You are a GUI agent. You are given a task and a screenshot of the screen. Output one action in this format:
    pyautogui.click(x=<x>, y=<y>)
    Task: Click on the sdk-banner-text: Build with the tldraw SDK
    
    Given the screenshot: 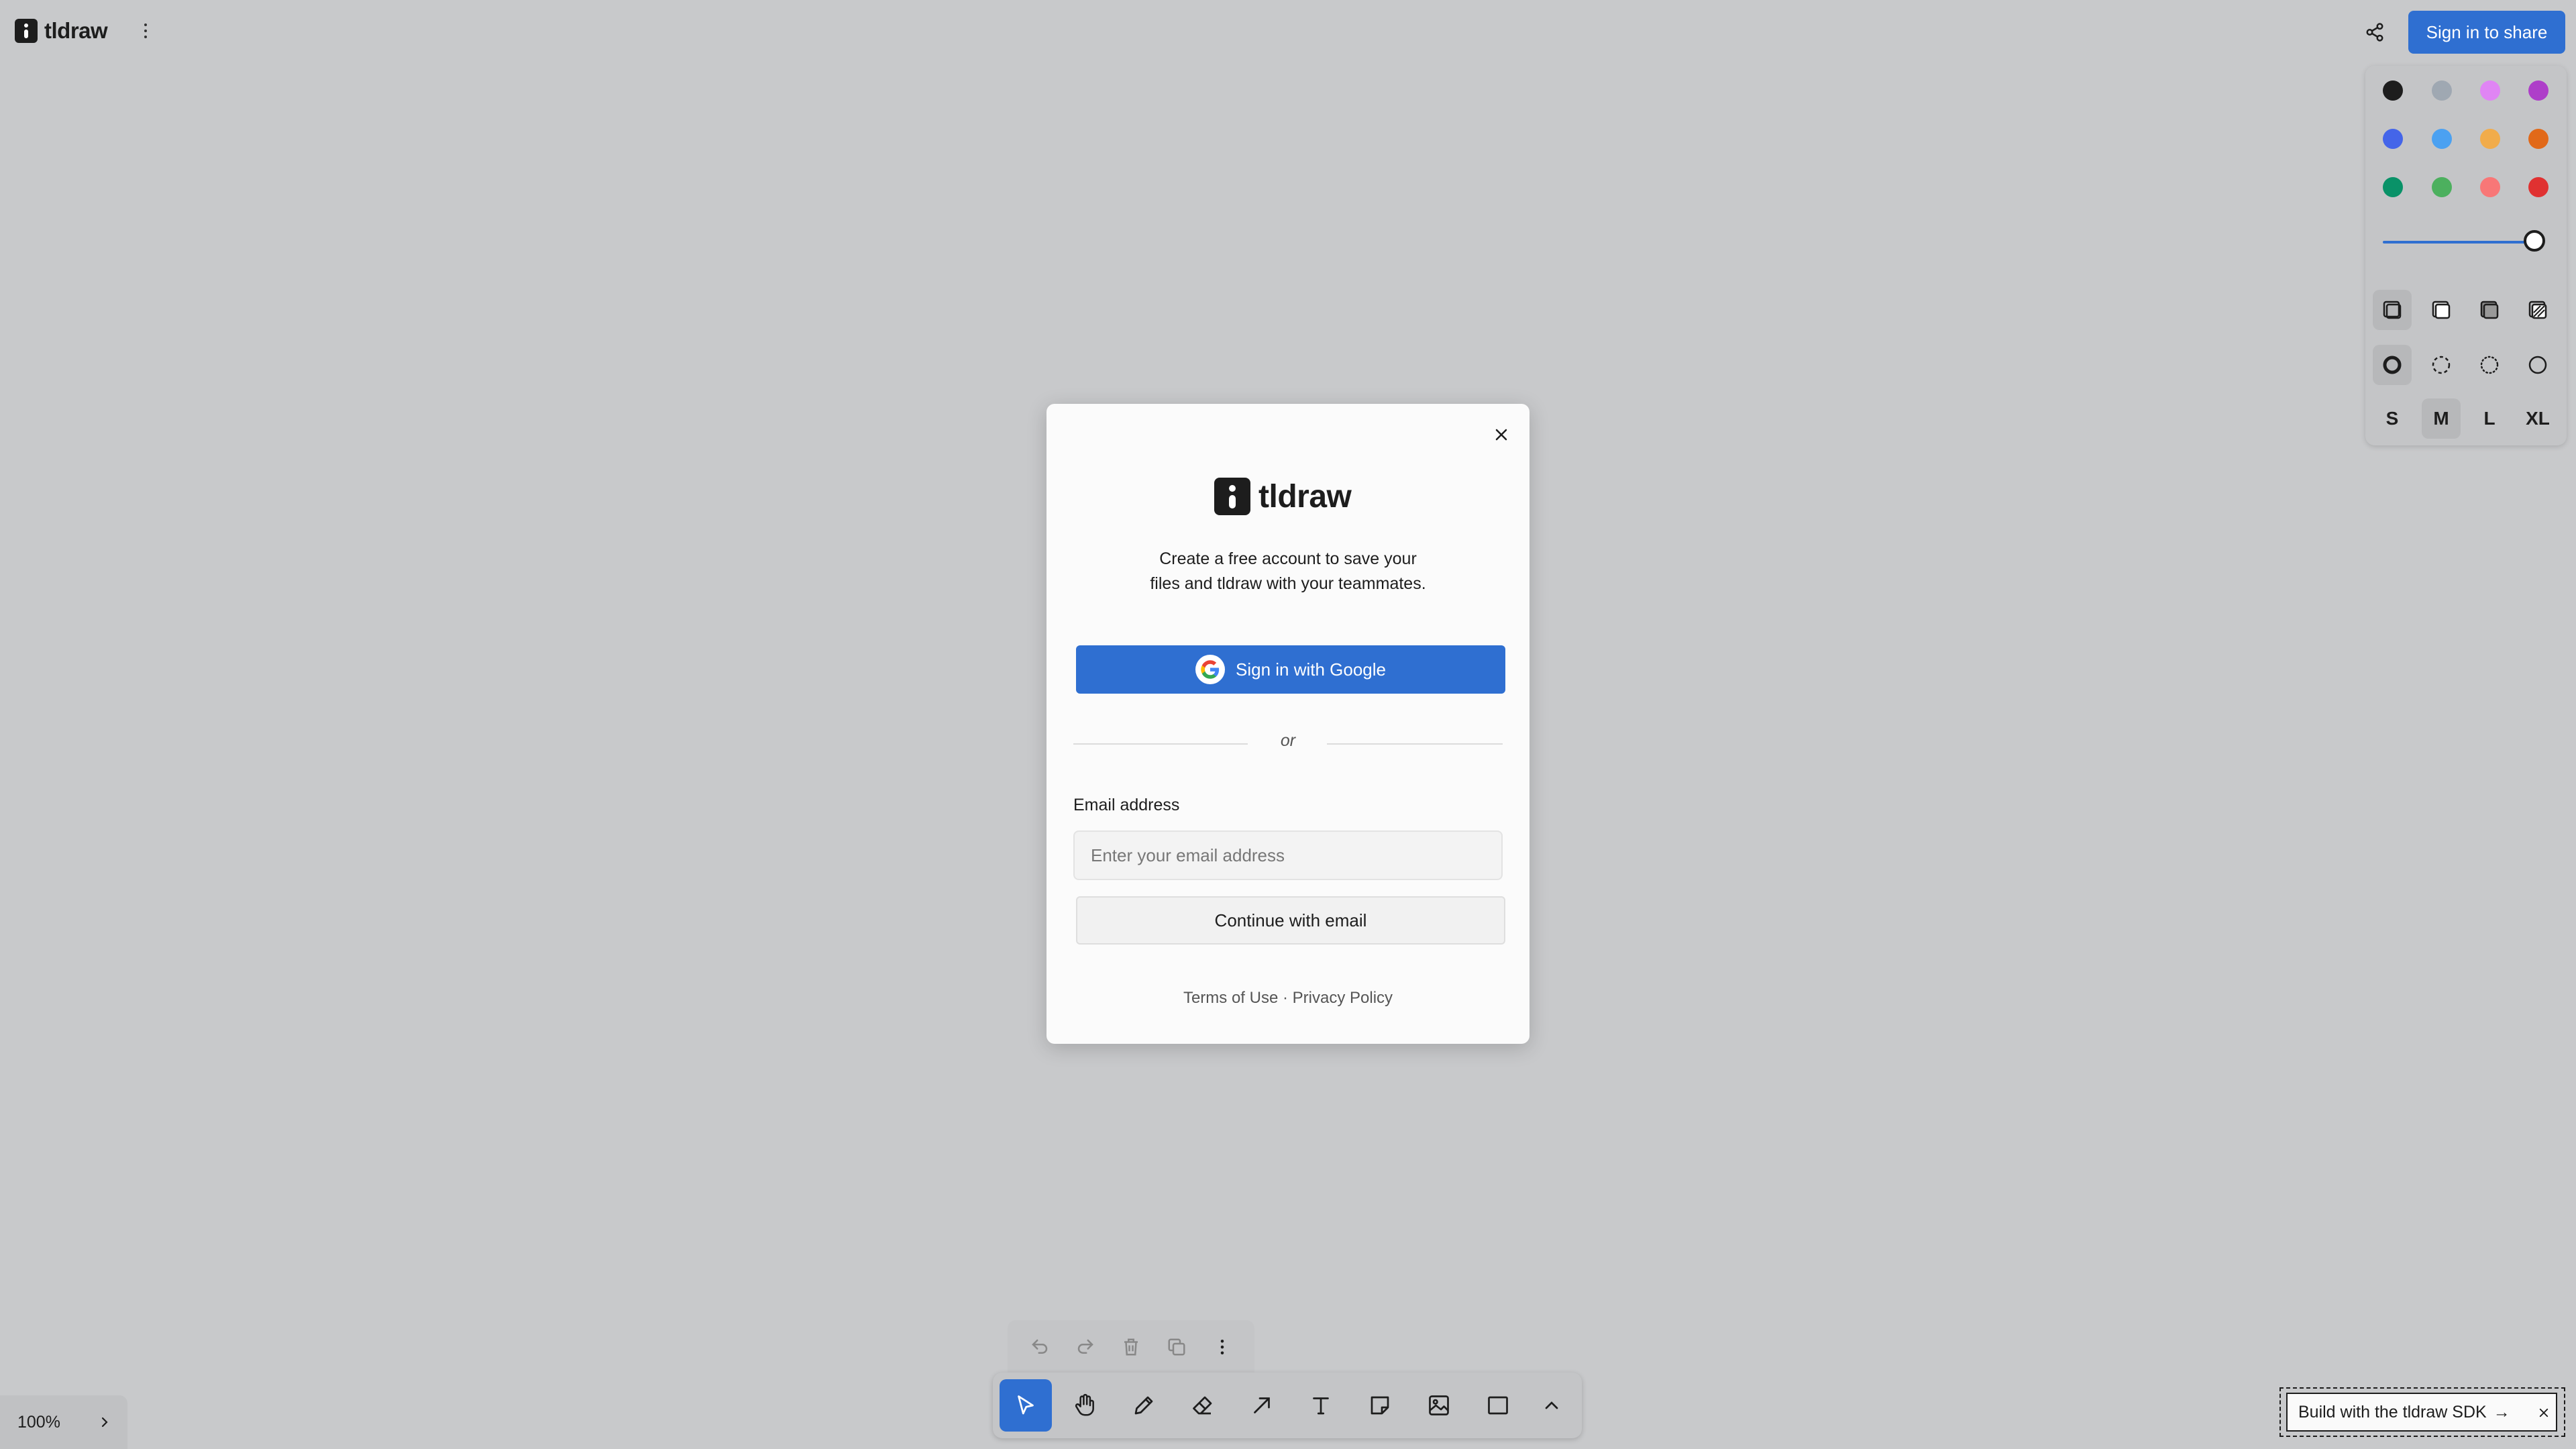 What is the action you would take?
    pyautogui.click(x=2392, y=1411)
    